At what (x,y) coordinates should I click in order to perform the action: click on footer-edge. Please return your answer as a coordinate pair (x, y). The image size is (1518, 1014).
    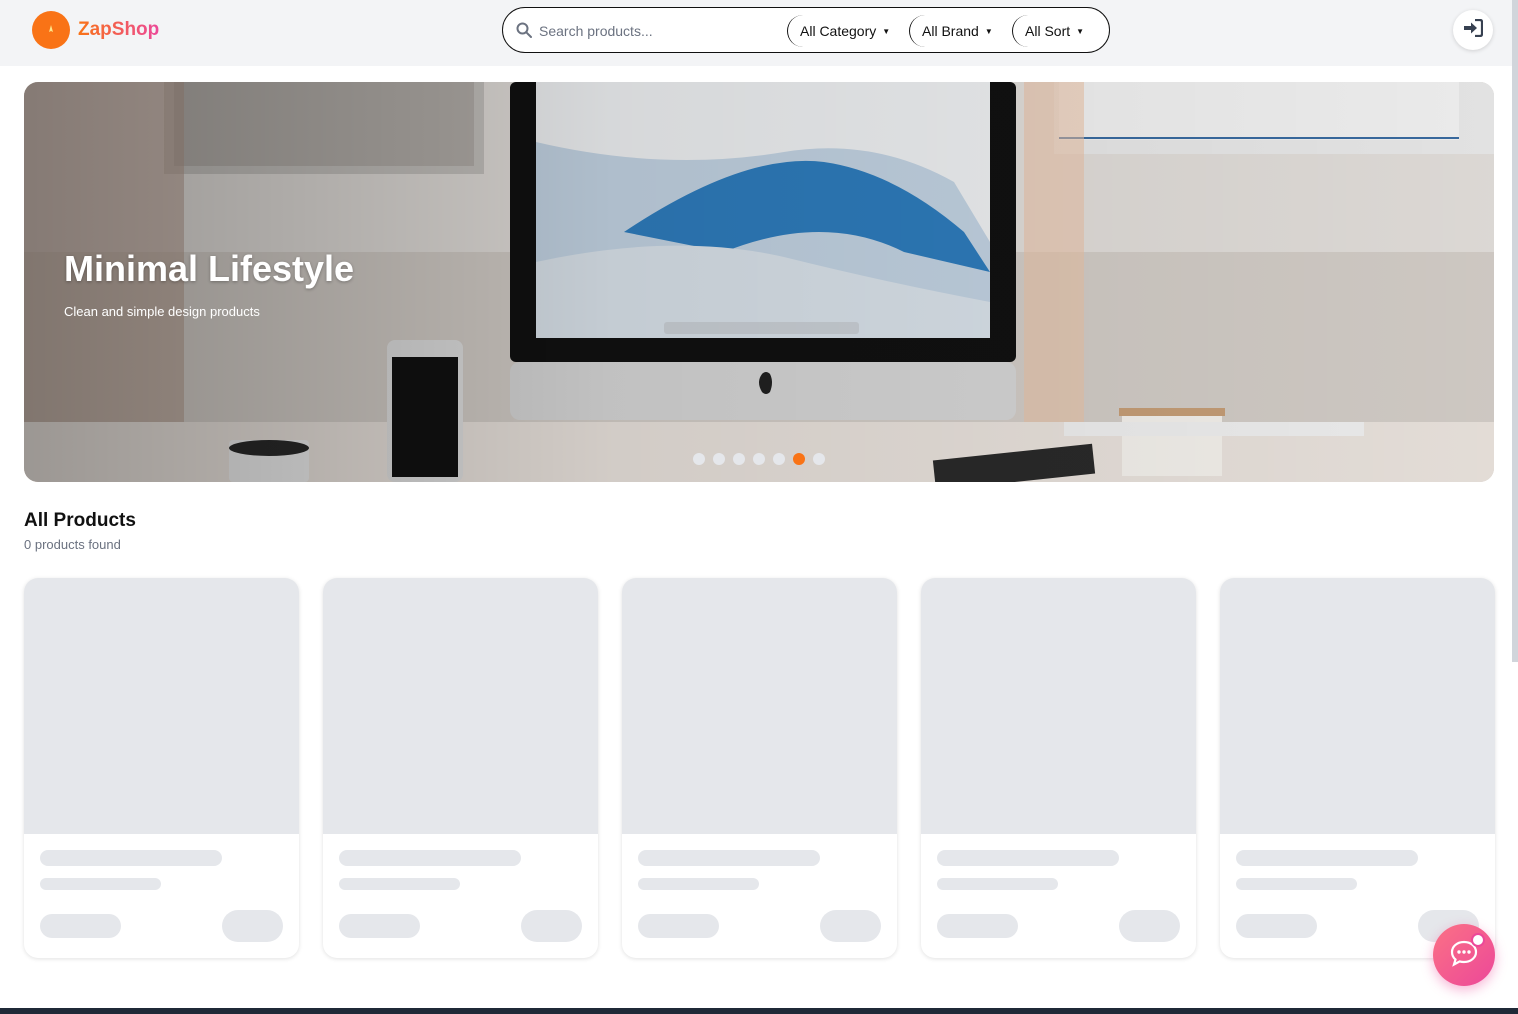
    Looking at the image, I should click on (759, 1011).